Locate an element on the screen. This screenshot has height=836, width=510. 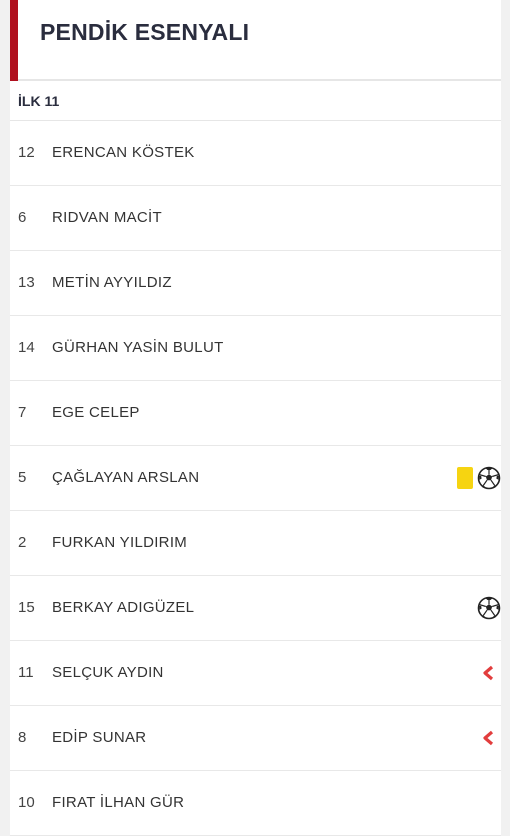
player-name: ÇAĞLAYAN ARSLAN is located at coordinates (126, 477).